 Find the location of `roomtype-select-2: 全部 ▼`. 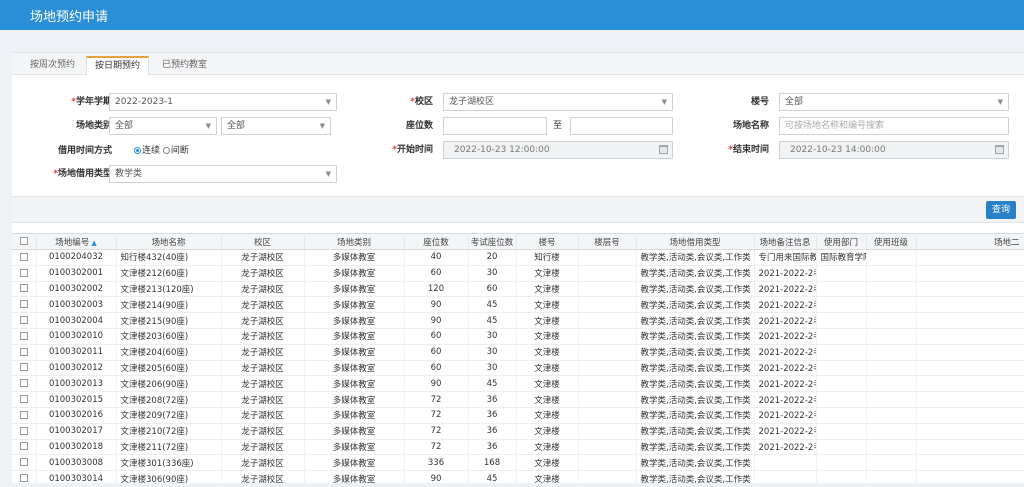

roomtype-select-2: 全部 ▼ is located at coordinates (276, 126).